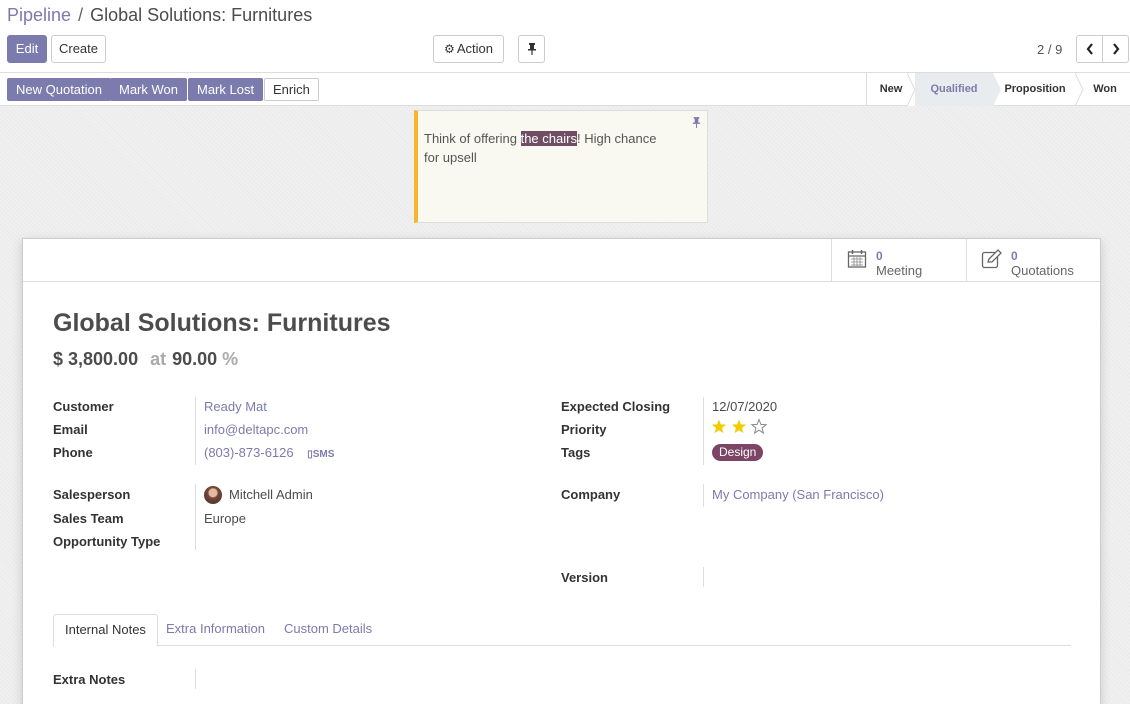 Image resolution: width=1130 pixels, height=704 pixels. I want to click on meeting-label: Meeting, so click(899, 270).